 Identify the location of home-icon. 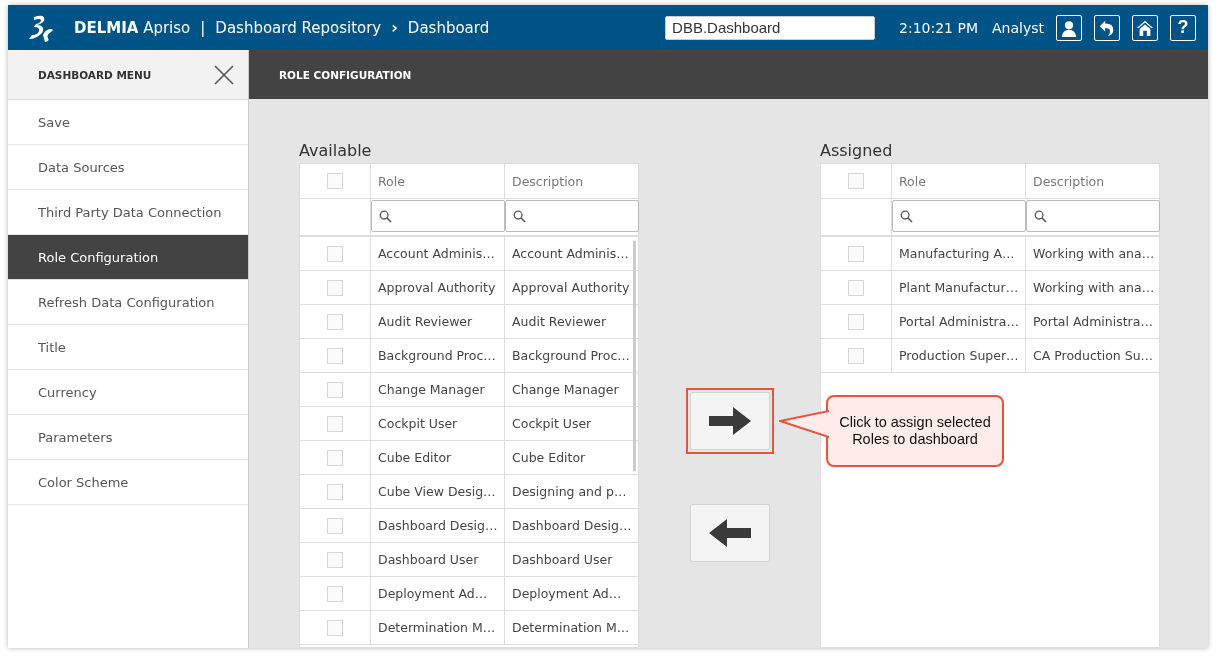
(1145, 27).